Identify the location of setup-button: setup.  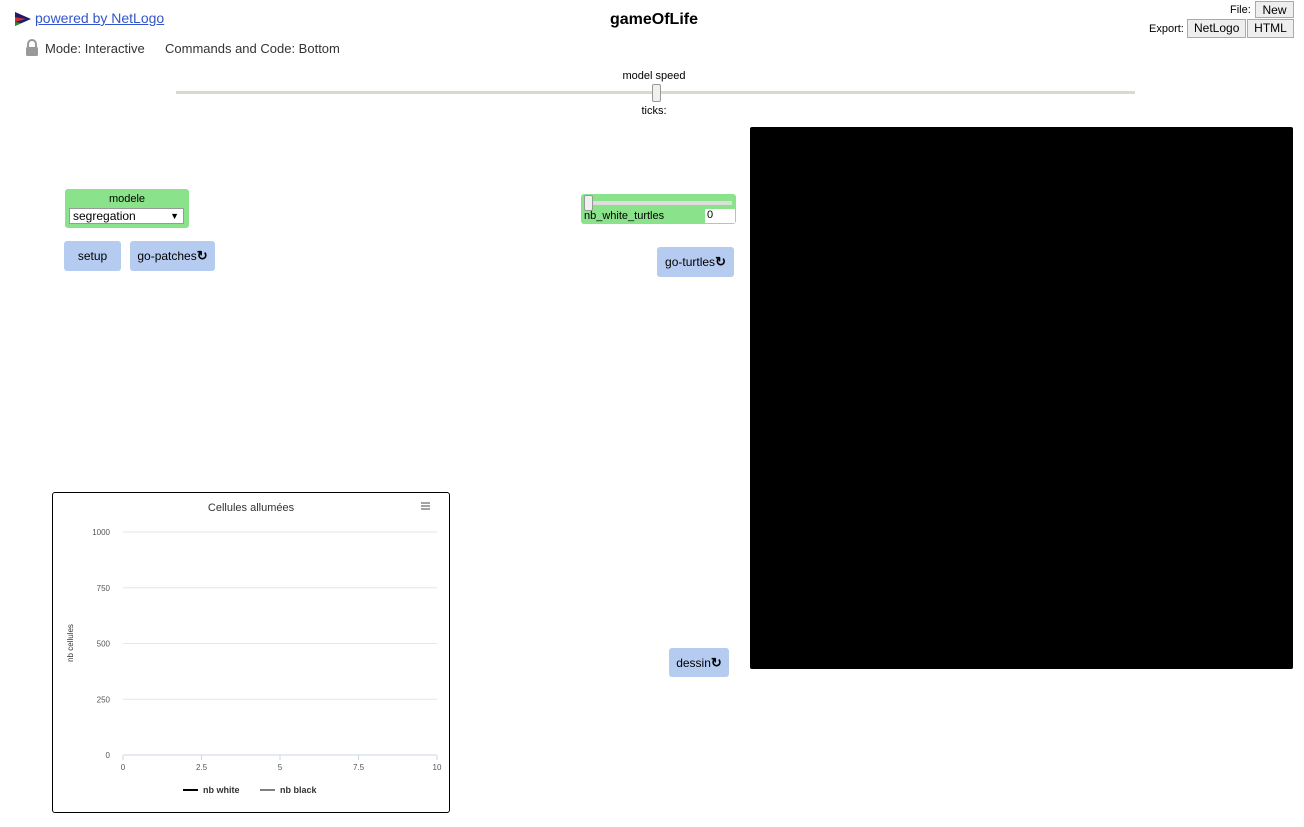
(92, 256).